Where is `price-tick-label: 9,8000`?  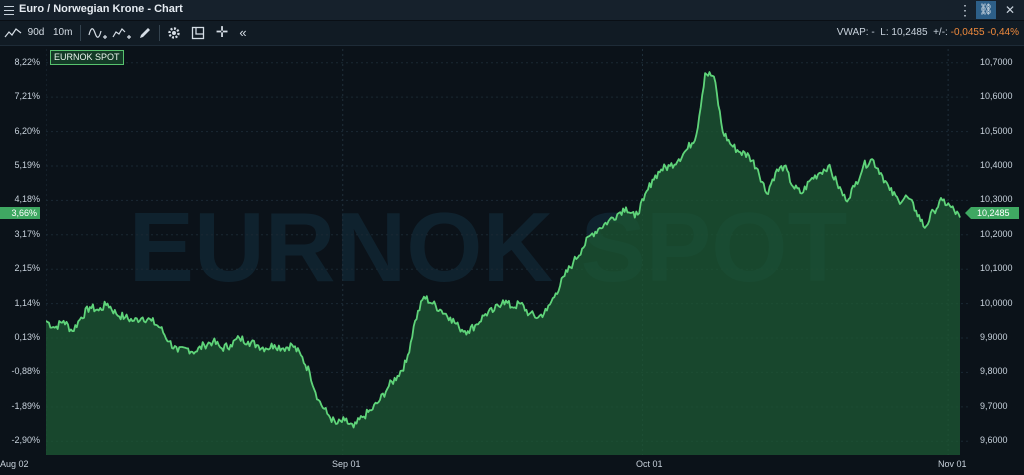
price-tick-label: 9,8000 is located at coordinates (994, 371).